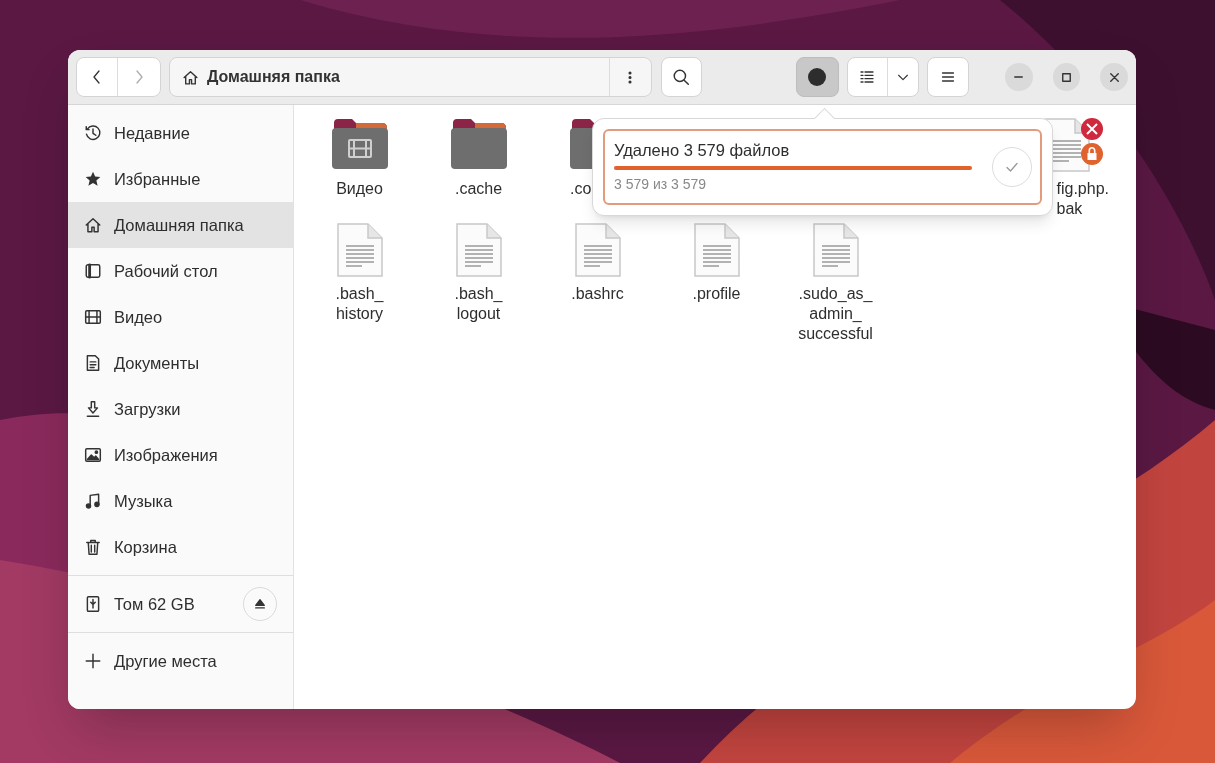  I want to click on minimize-button, so click(1019, 77).